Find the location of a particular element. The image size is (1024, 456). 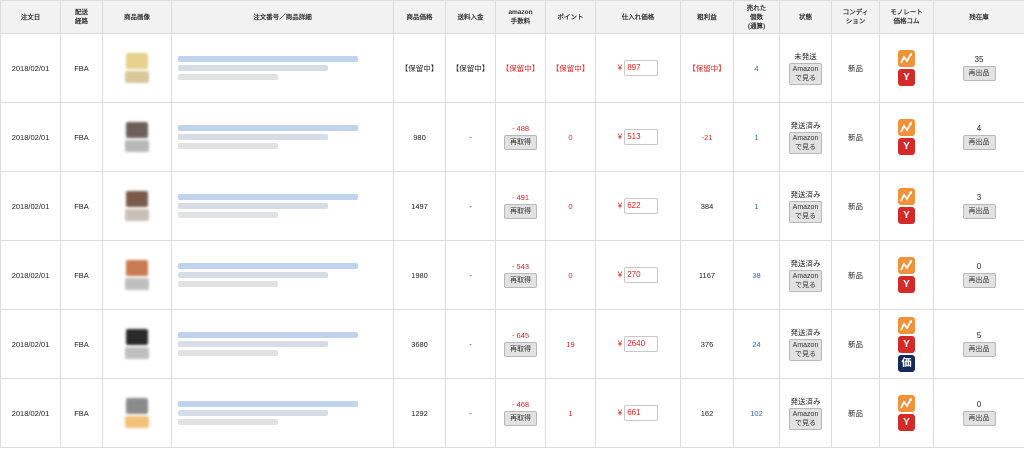

points: 【保留中】 is located at coordinates (570, 68).